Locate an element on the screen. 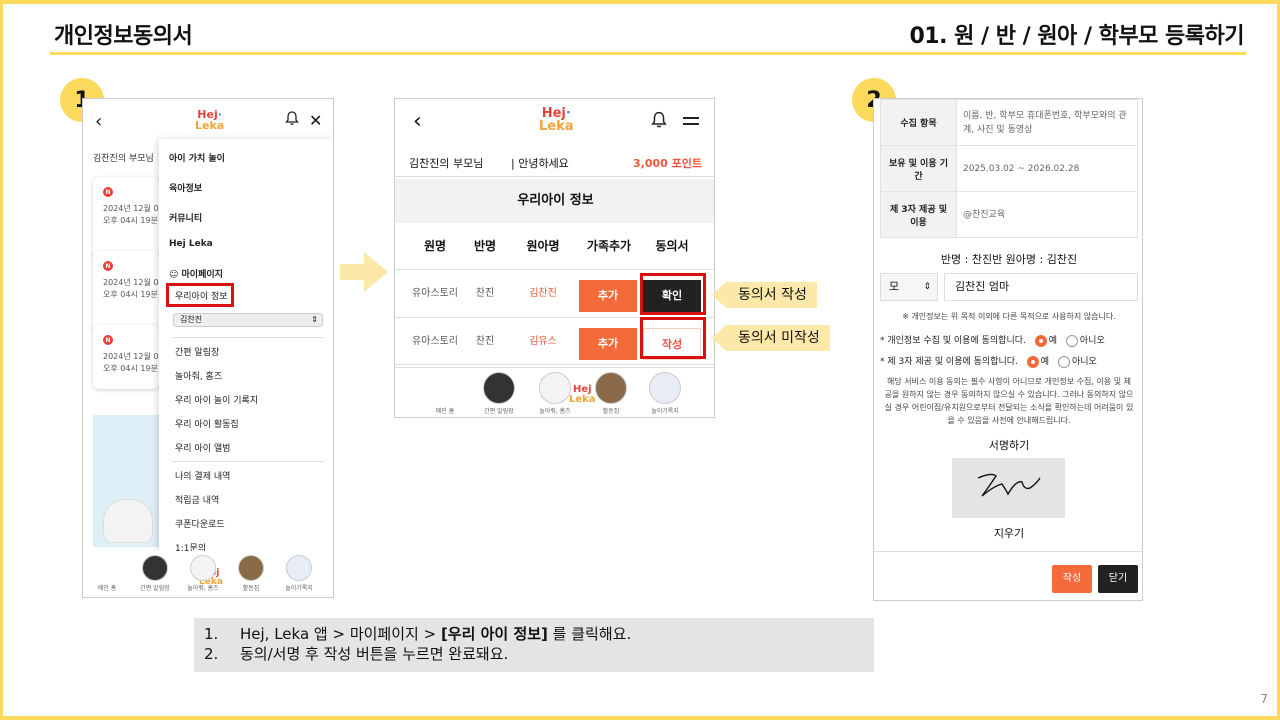 This screenshot has width=1280, height=720. row-value: 2025.03.02 ~ 2026.02.28 is located at coordinates (1047, 168).